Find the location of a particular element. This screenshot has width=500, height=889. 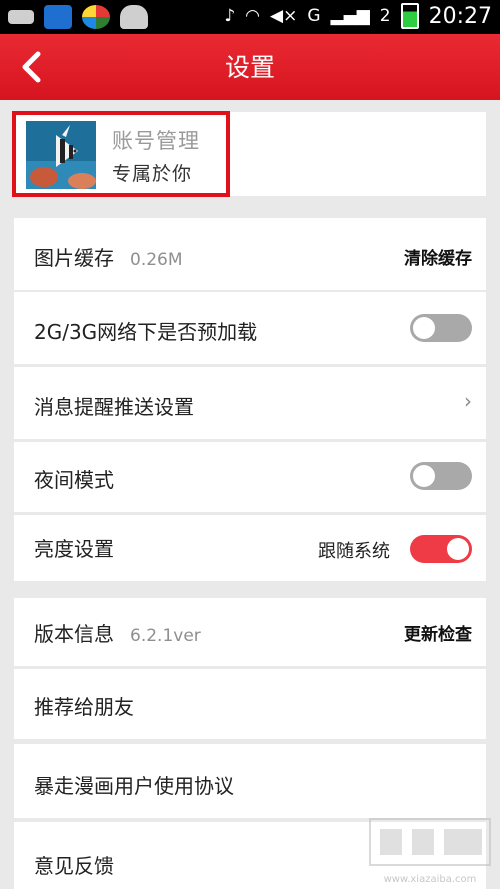

usb-icon is located at coordinates (21, 17).